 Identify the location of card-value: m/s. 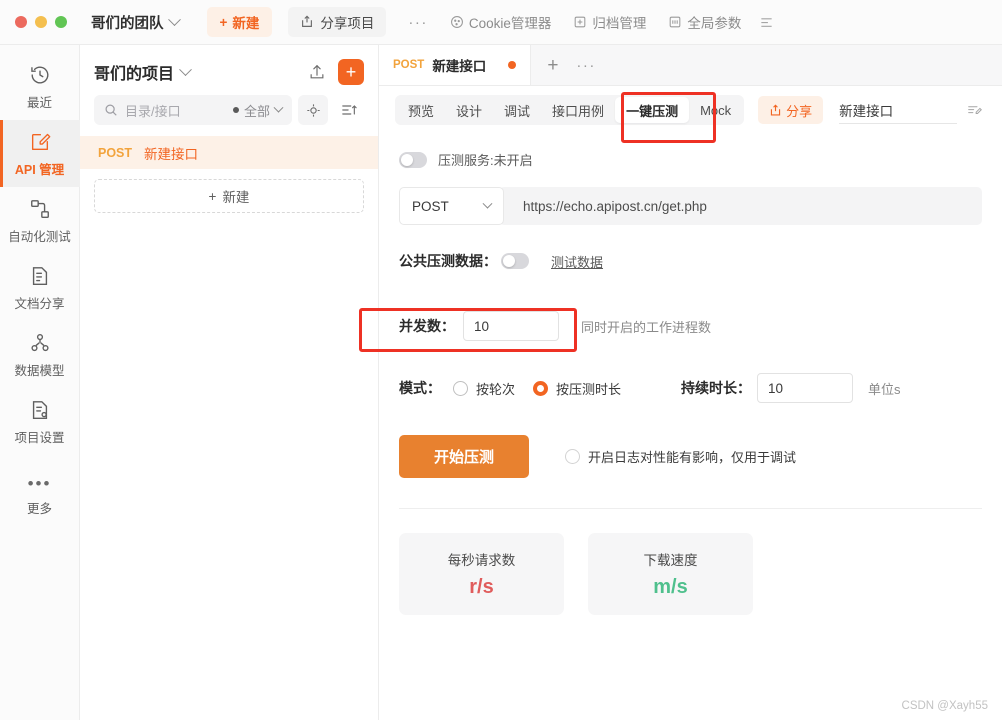
(670, 587).